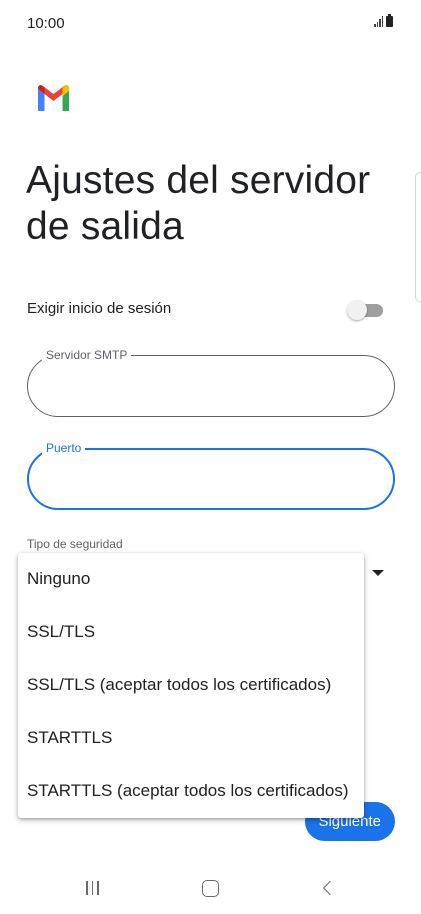 This screenshot has width=421, height=914. I want to click on smtp-server-input, so click(206, 387).